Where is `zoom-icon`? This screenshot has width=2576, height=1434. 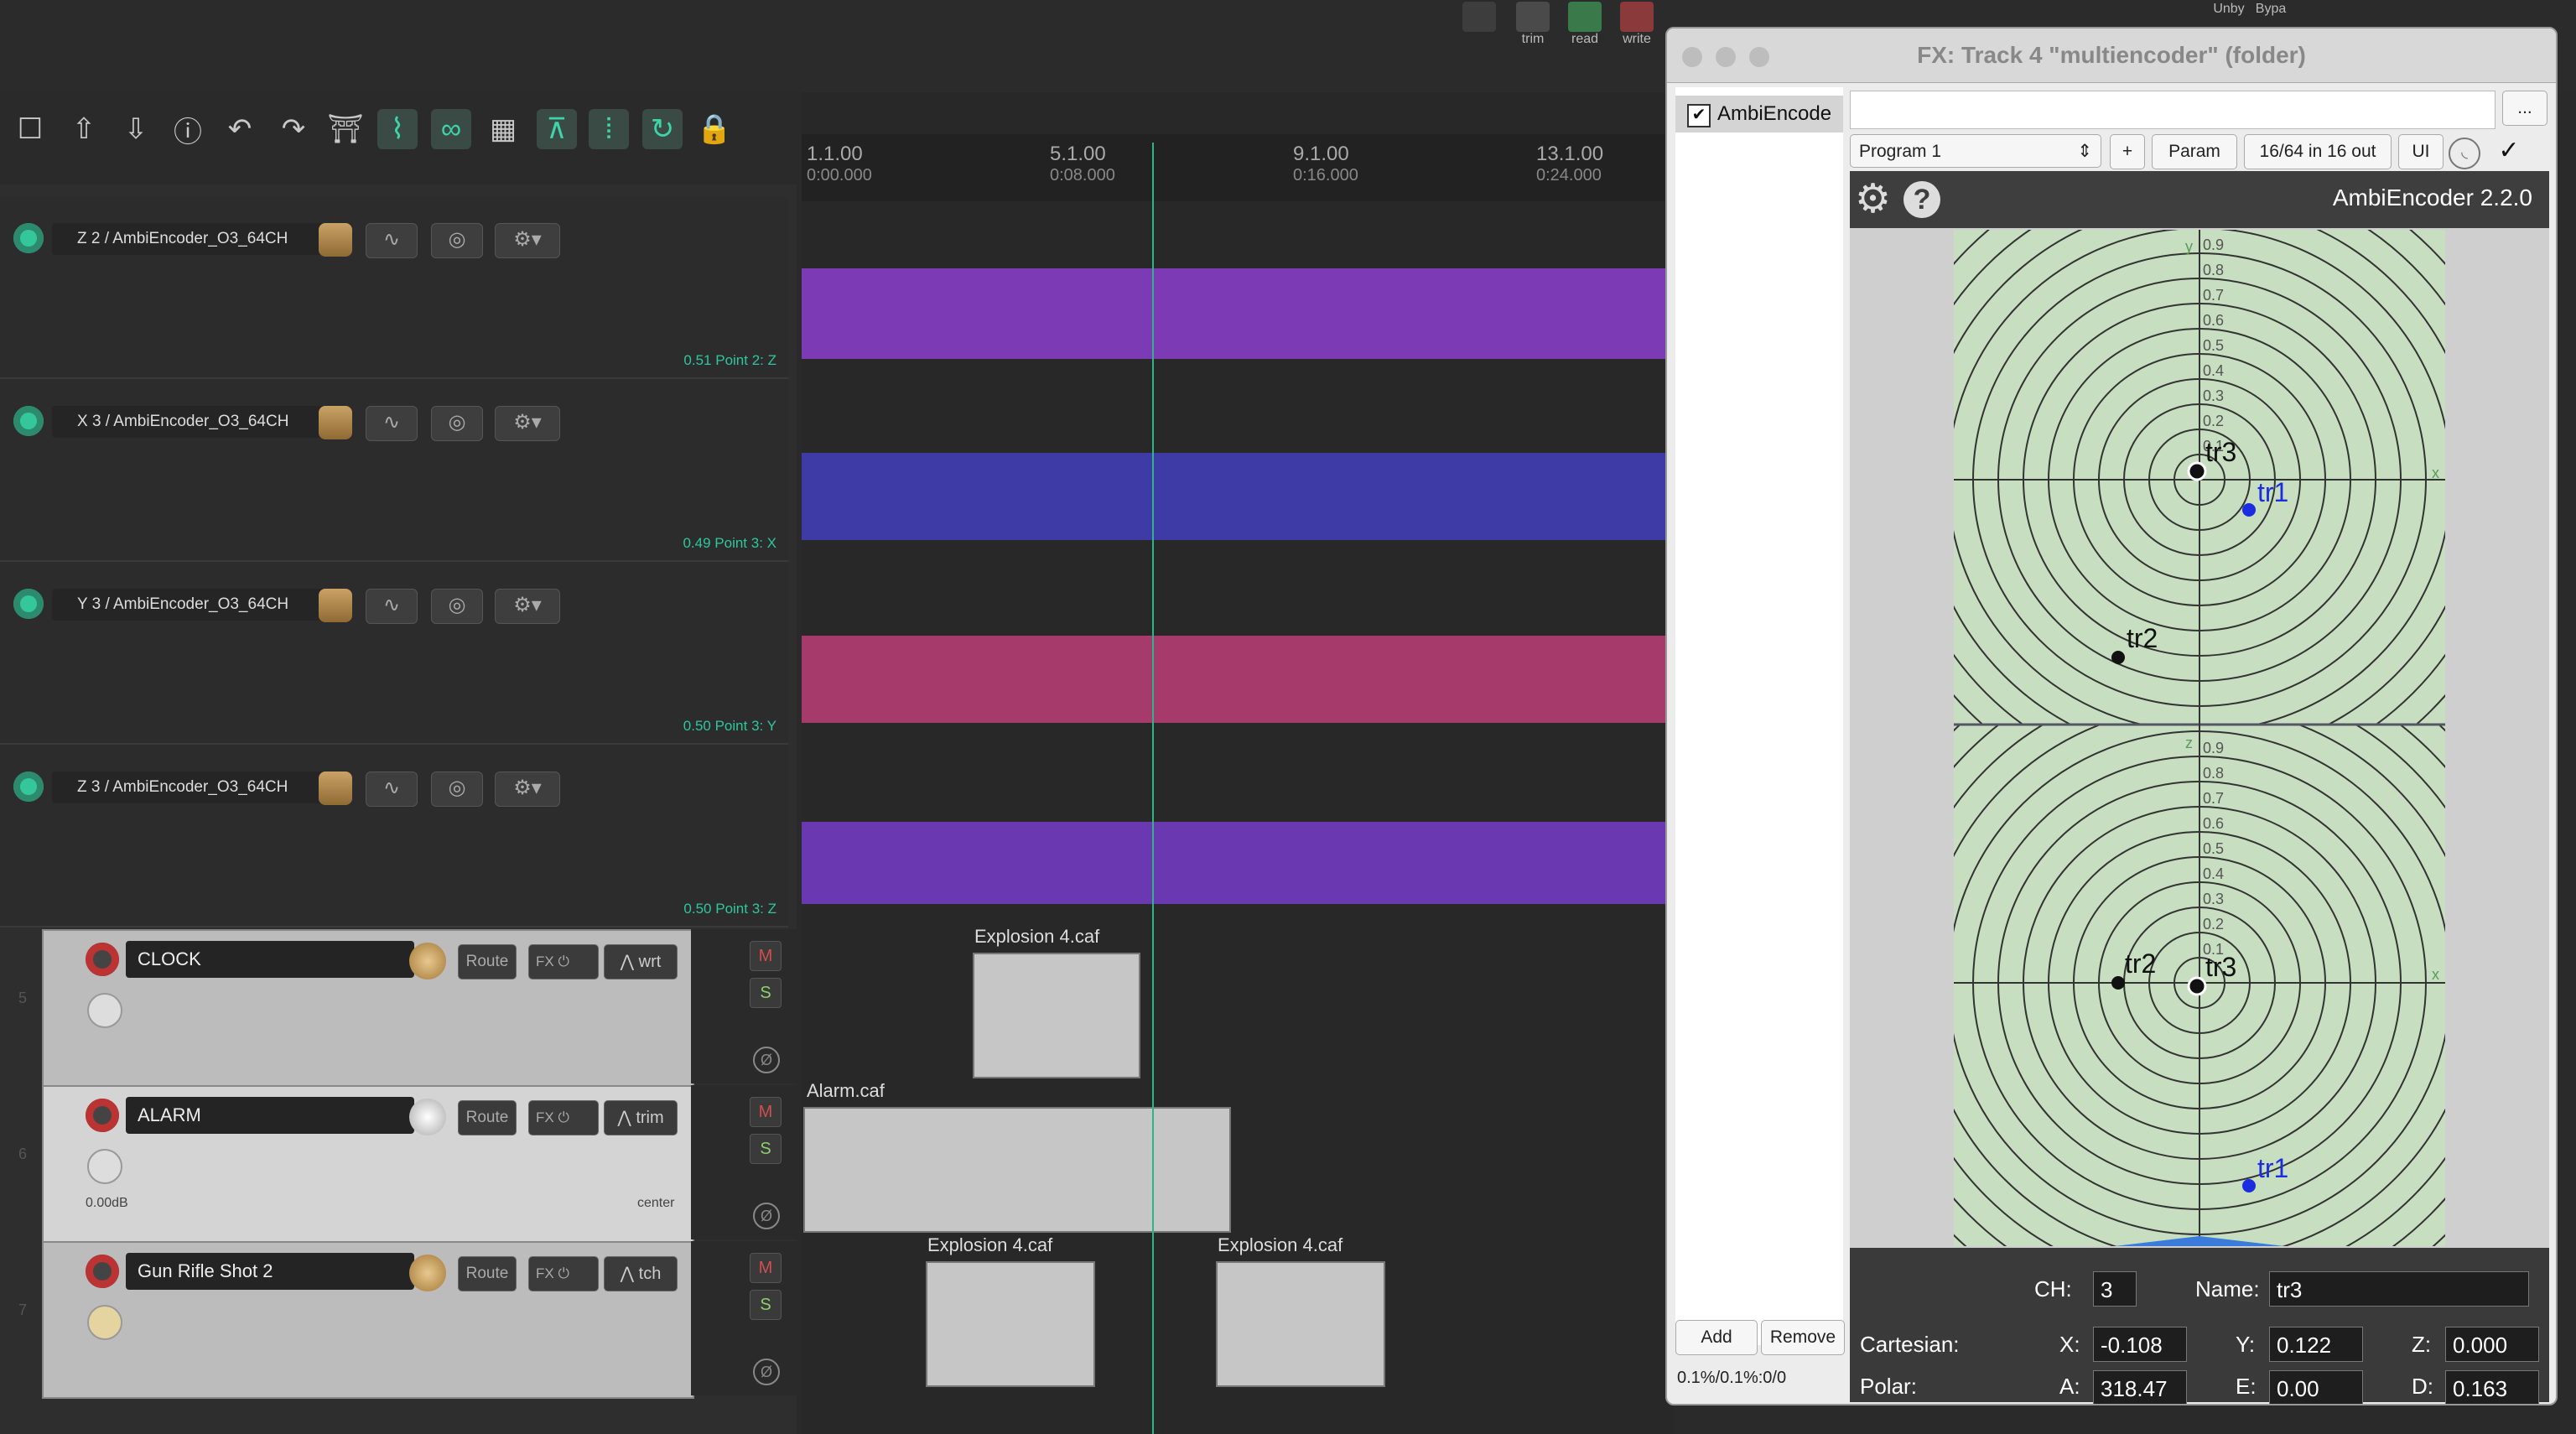
zoom-icon is located at coordinates (1759, 57).